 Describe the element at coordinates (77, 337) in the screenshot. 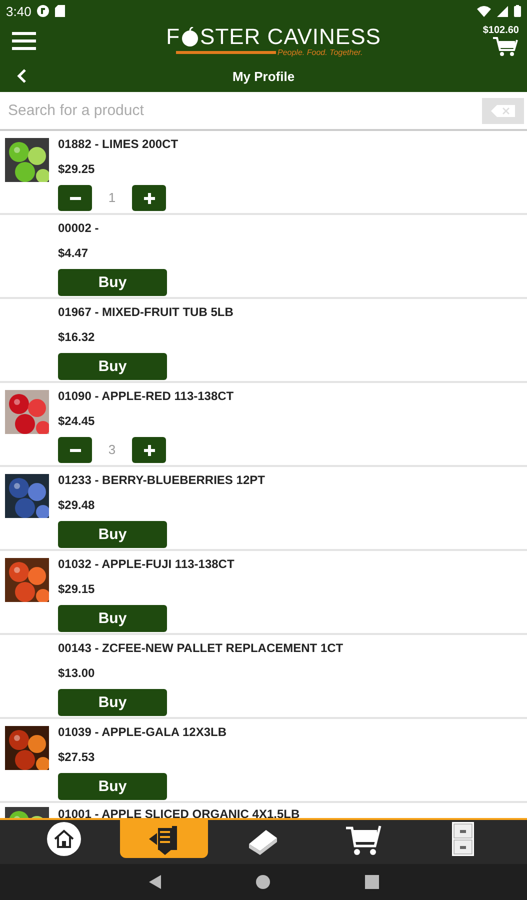

I see `product-price: $16.32` at that location.